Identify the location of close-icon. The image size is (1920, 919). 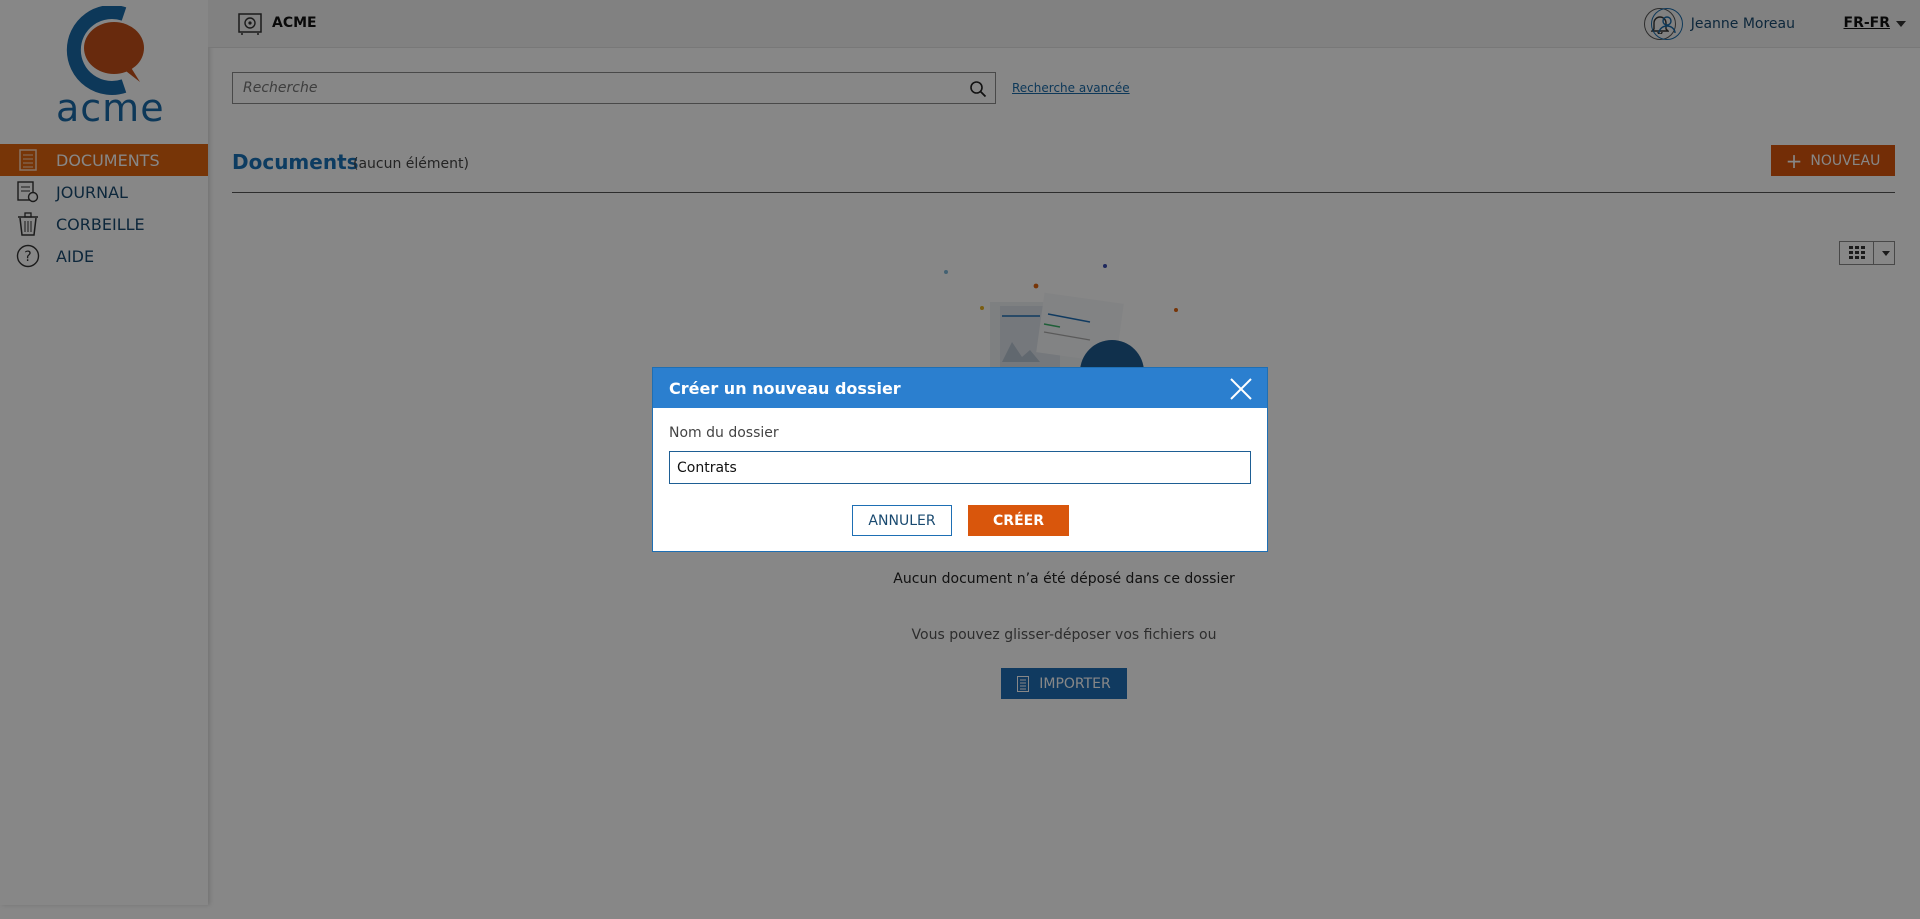
(1241, 389).